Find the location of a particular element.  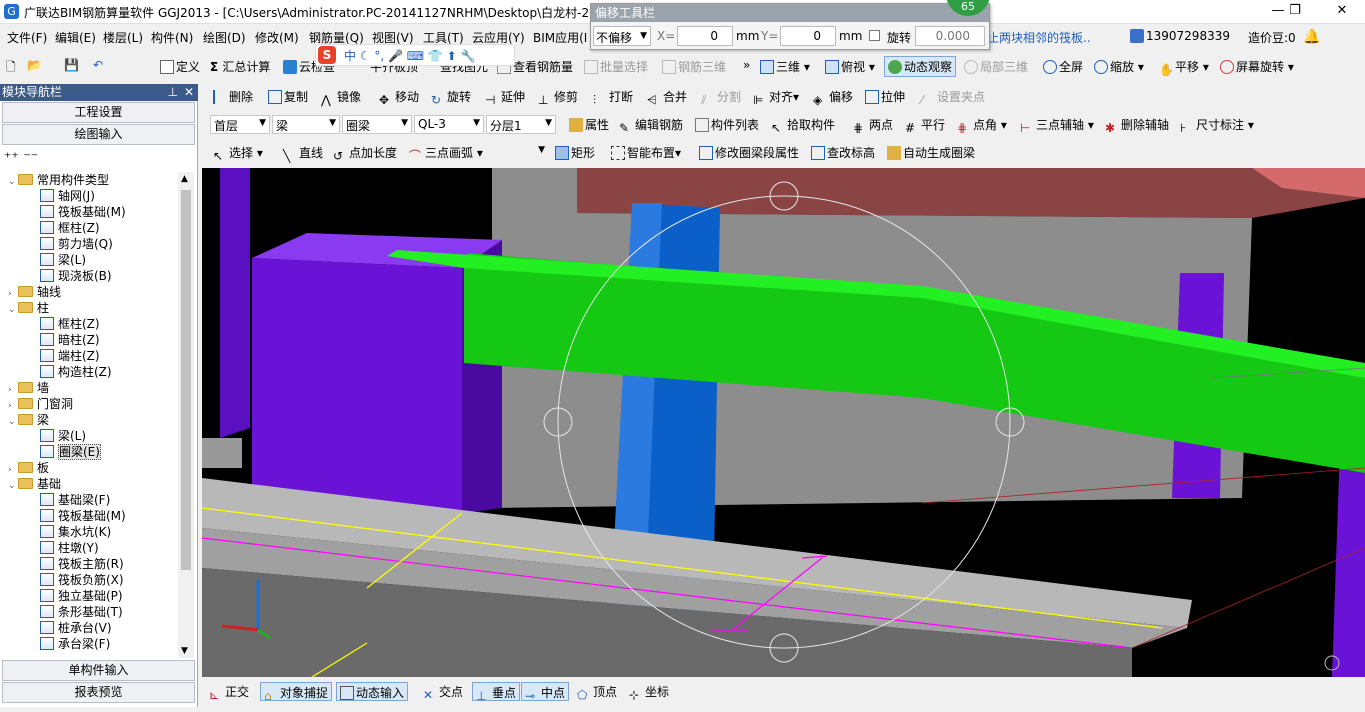

close-window-button: ✕ is located at coordinates (1342, 12).